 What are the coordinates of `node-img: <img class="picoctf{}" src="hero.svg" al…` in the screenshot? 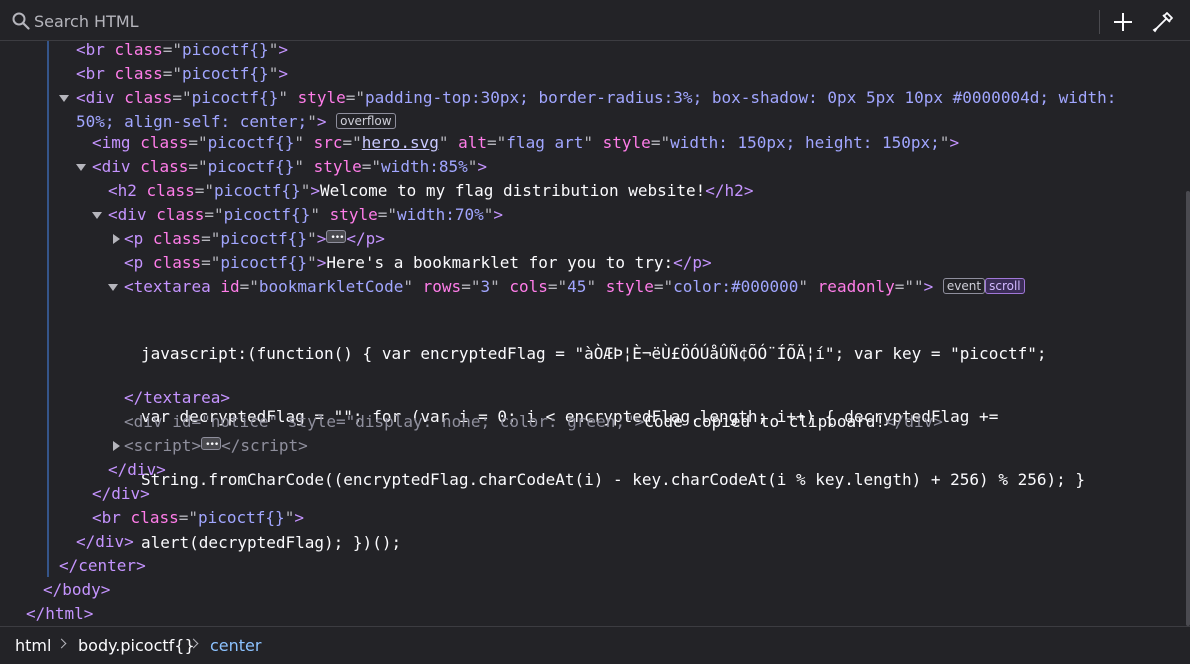 It's located at (525, 143).